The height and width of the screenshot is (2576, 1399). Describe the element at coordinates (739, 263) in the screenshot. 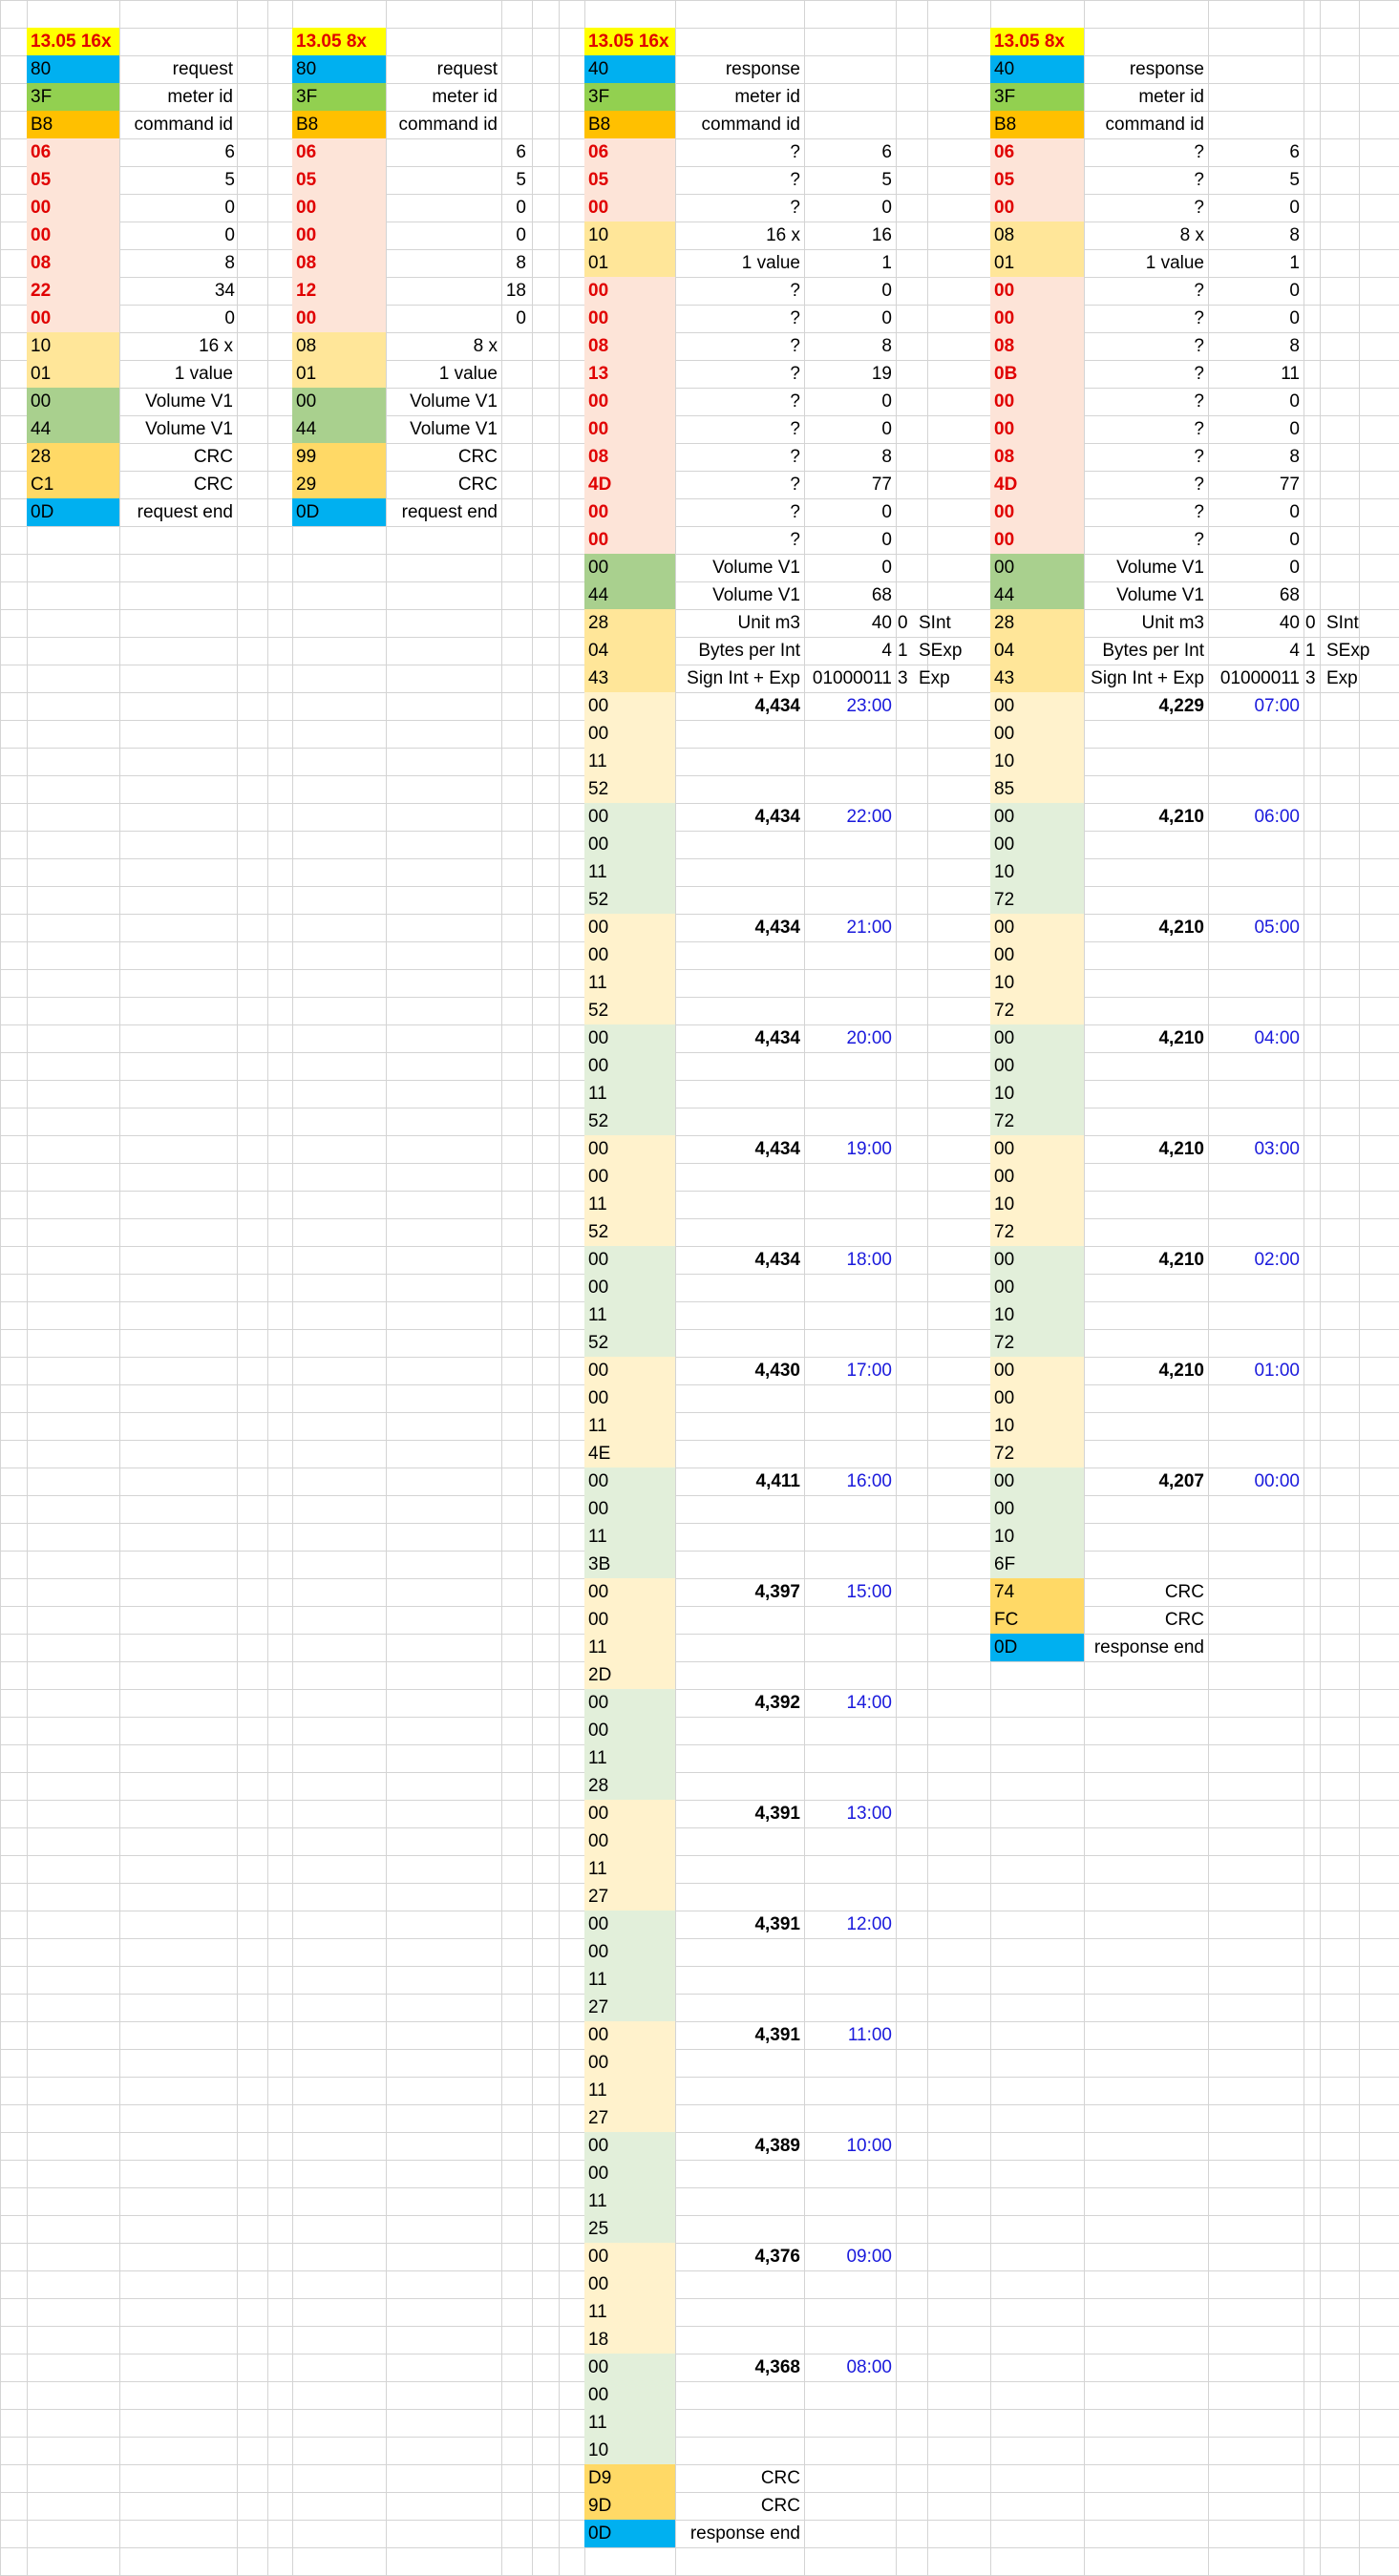

I see `field-label: 1 value` at that location.